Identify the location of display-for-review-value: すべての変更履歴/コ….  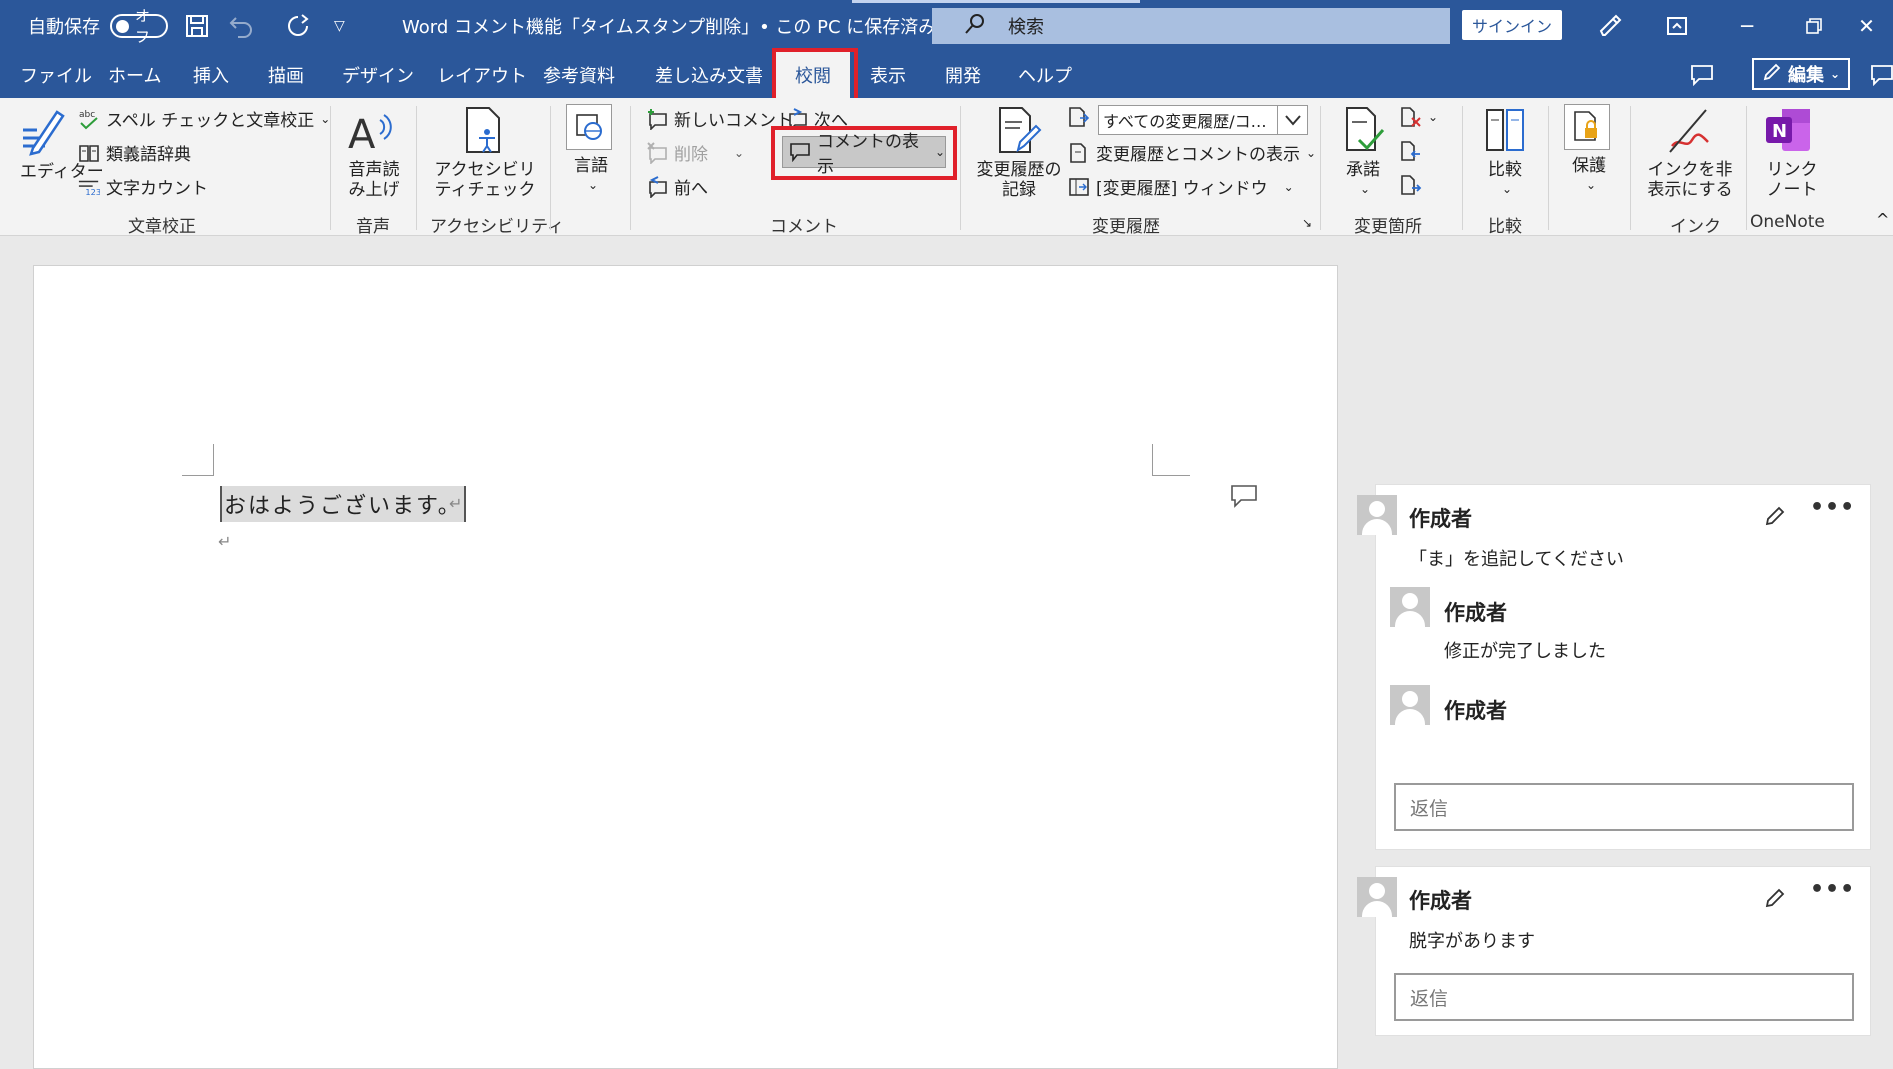
(1185, 121).